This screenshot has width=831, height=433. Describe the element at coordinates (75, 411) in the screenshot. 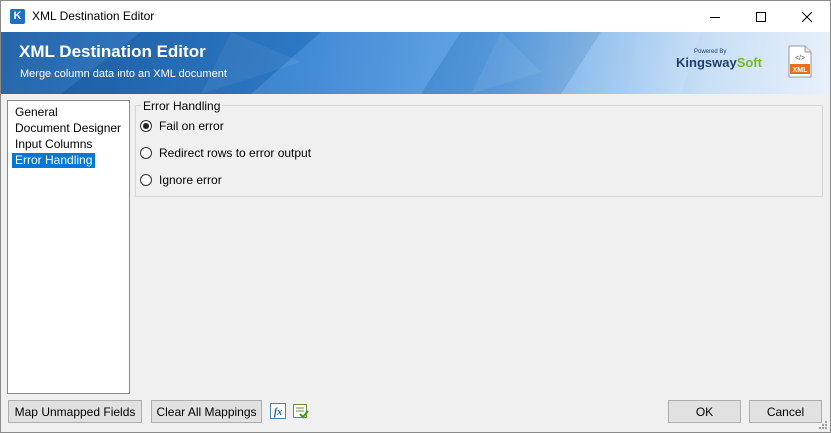

I see `map-unmapped-fields-button: Map Unmapped Fields` at that location.